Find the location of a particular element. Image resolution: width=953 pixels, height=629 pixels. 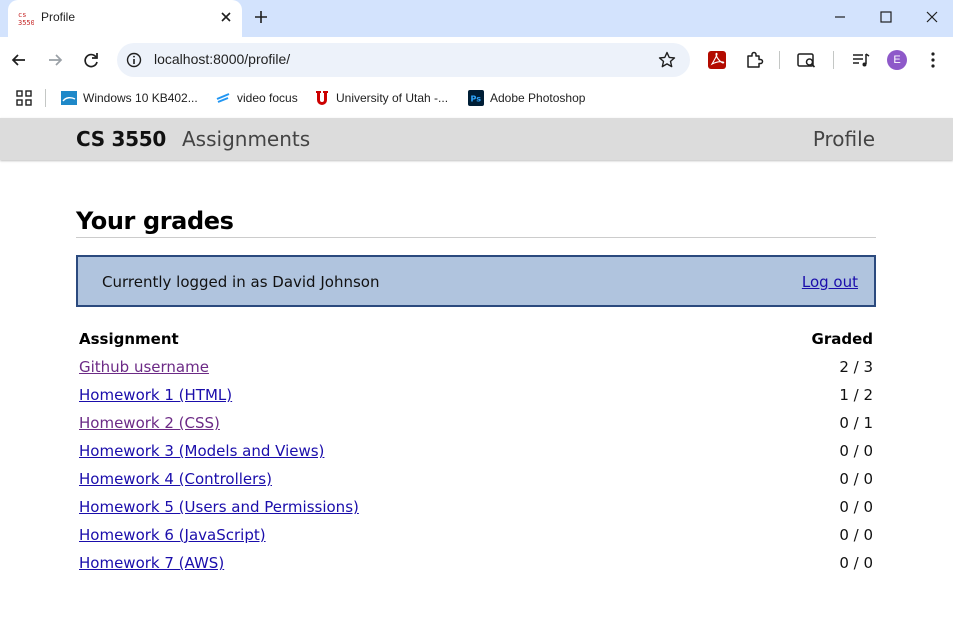

back-arrow-icon is located at coordinates (19, 60).